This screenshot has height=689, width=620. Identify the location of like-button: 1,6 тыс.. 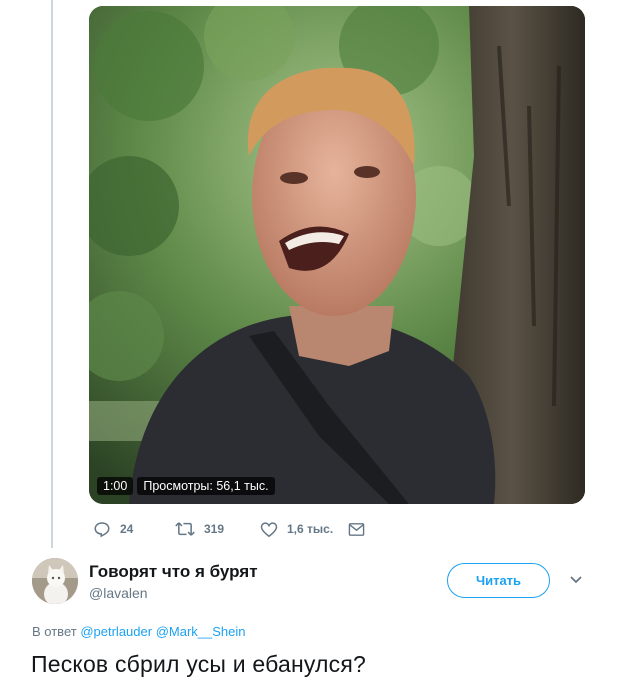
(304, 529).